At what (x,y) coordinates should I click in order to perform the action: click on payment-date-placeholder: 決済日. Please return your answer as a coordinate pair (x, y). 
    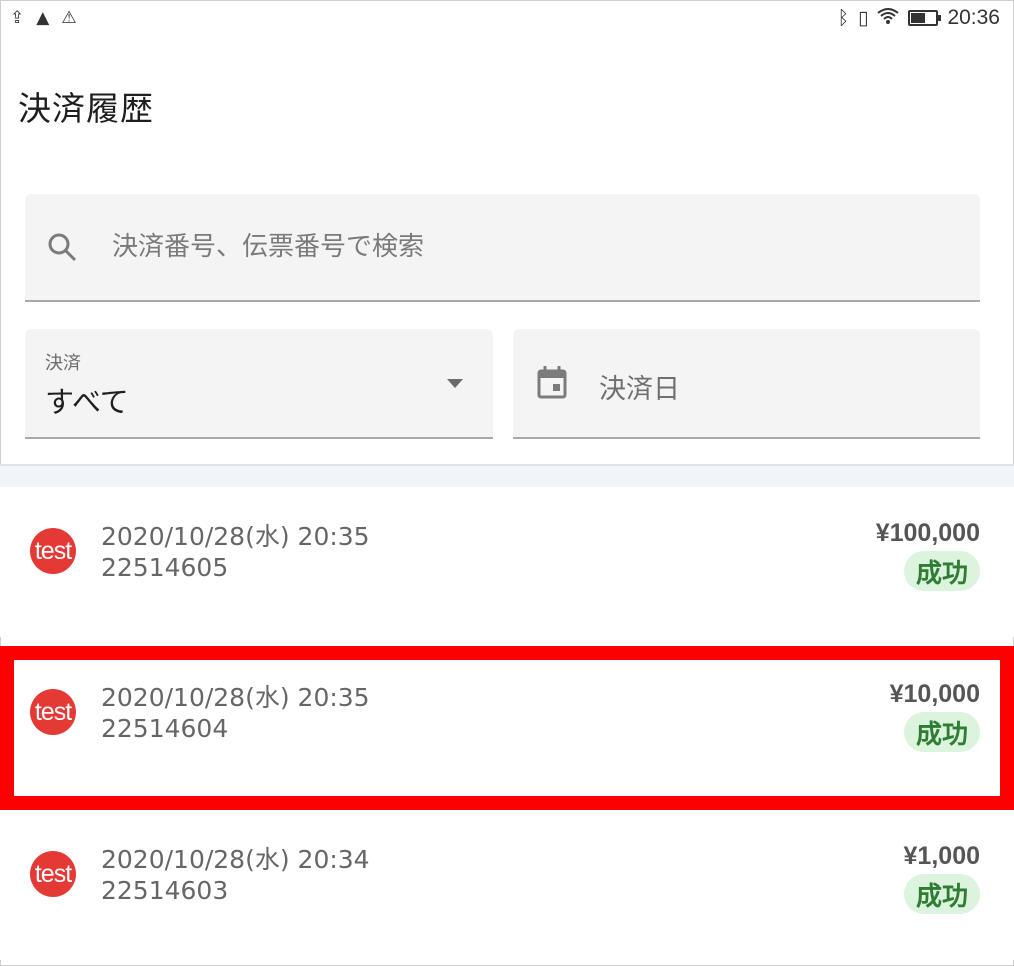
    Looking at the image, I should click on (639, 389).